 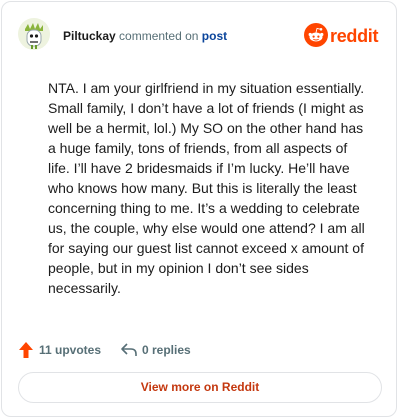 I want to click on comment-meta: Piltuckay commented on post, so click(x=145, y=36).